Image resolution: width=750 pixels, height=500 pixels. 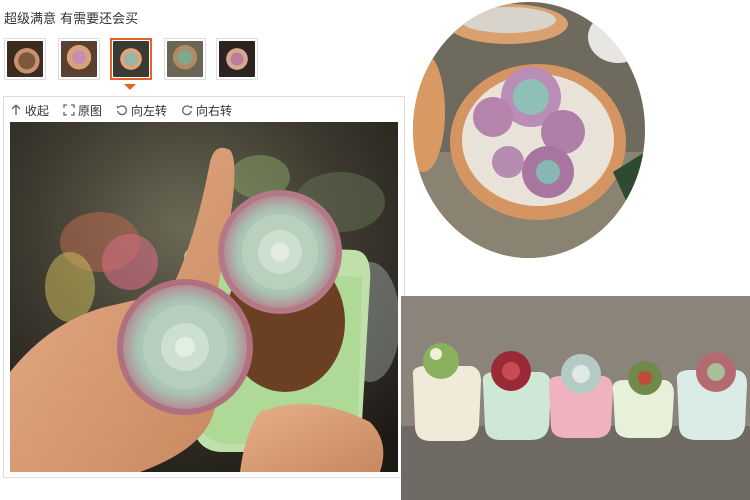 I want to click on collapse-button: 收起, so click(x=29, y=110).